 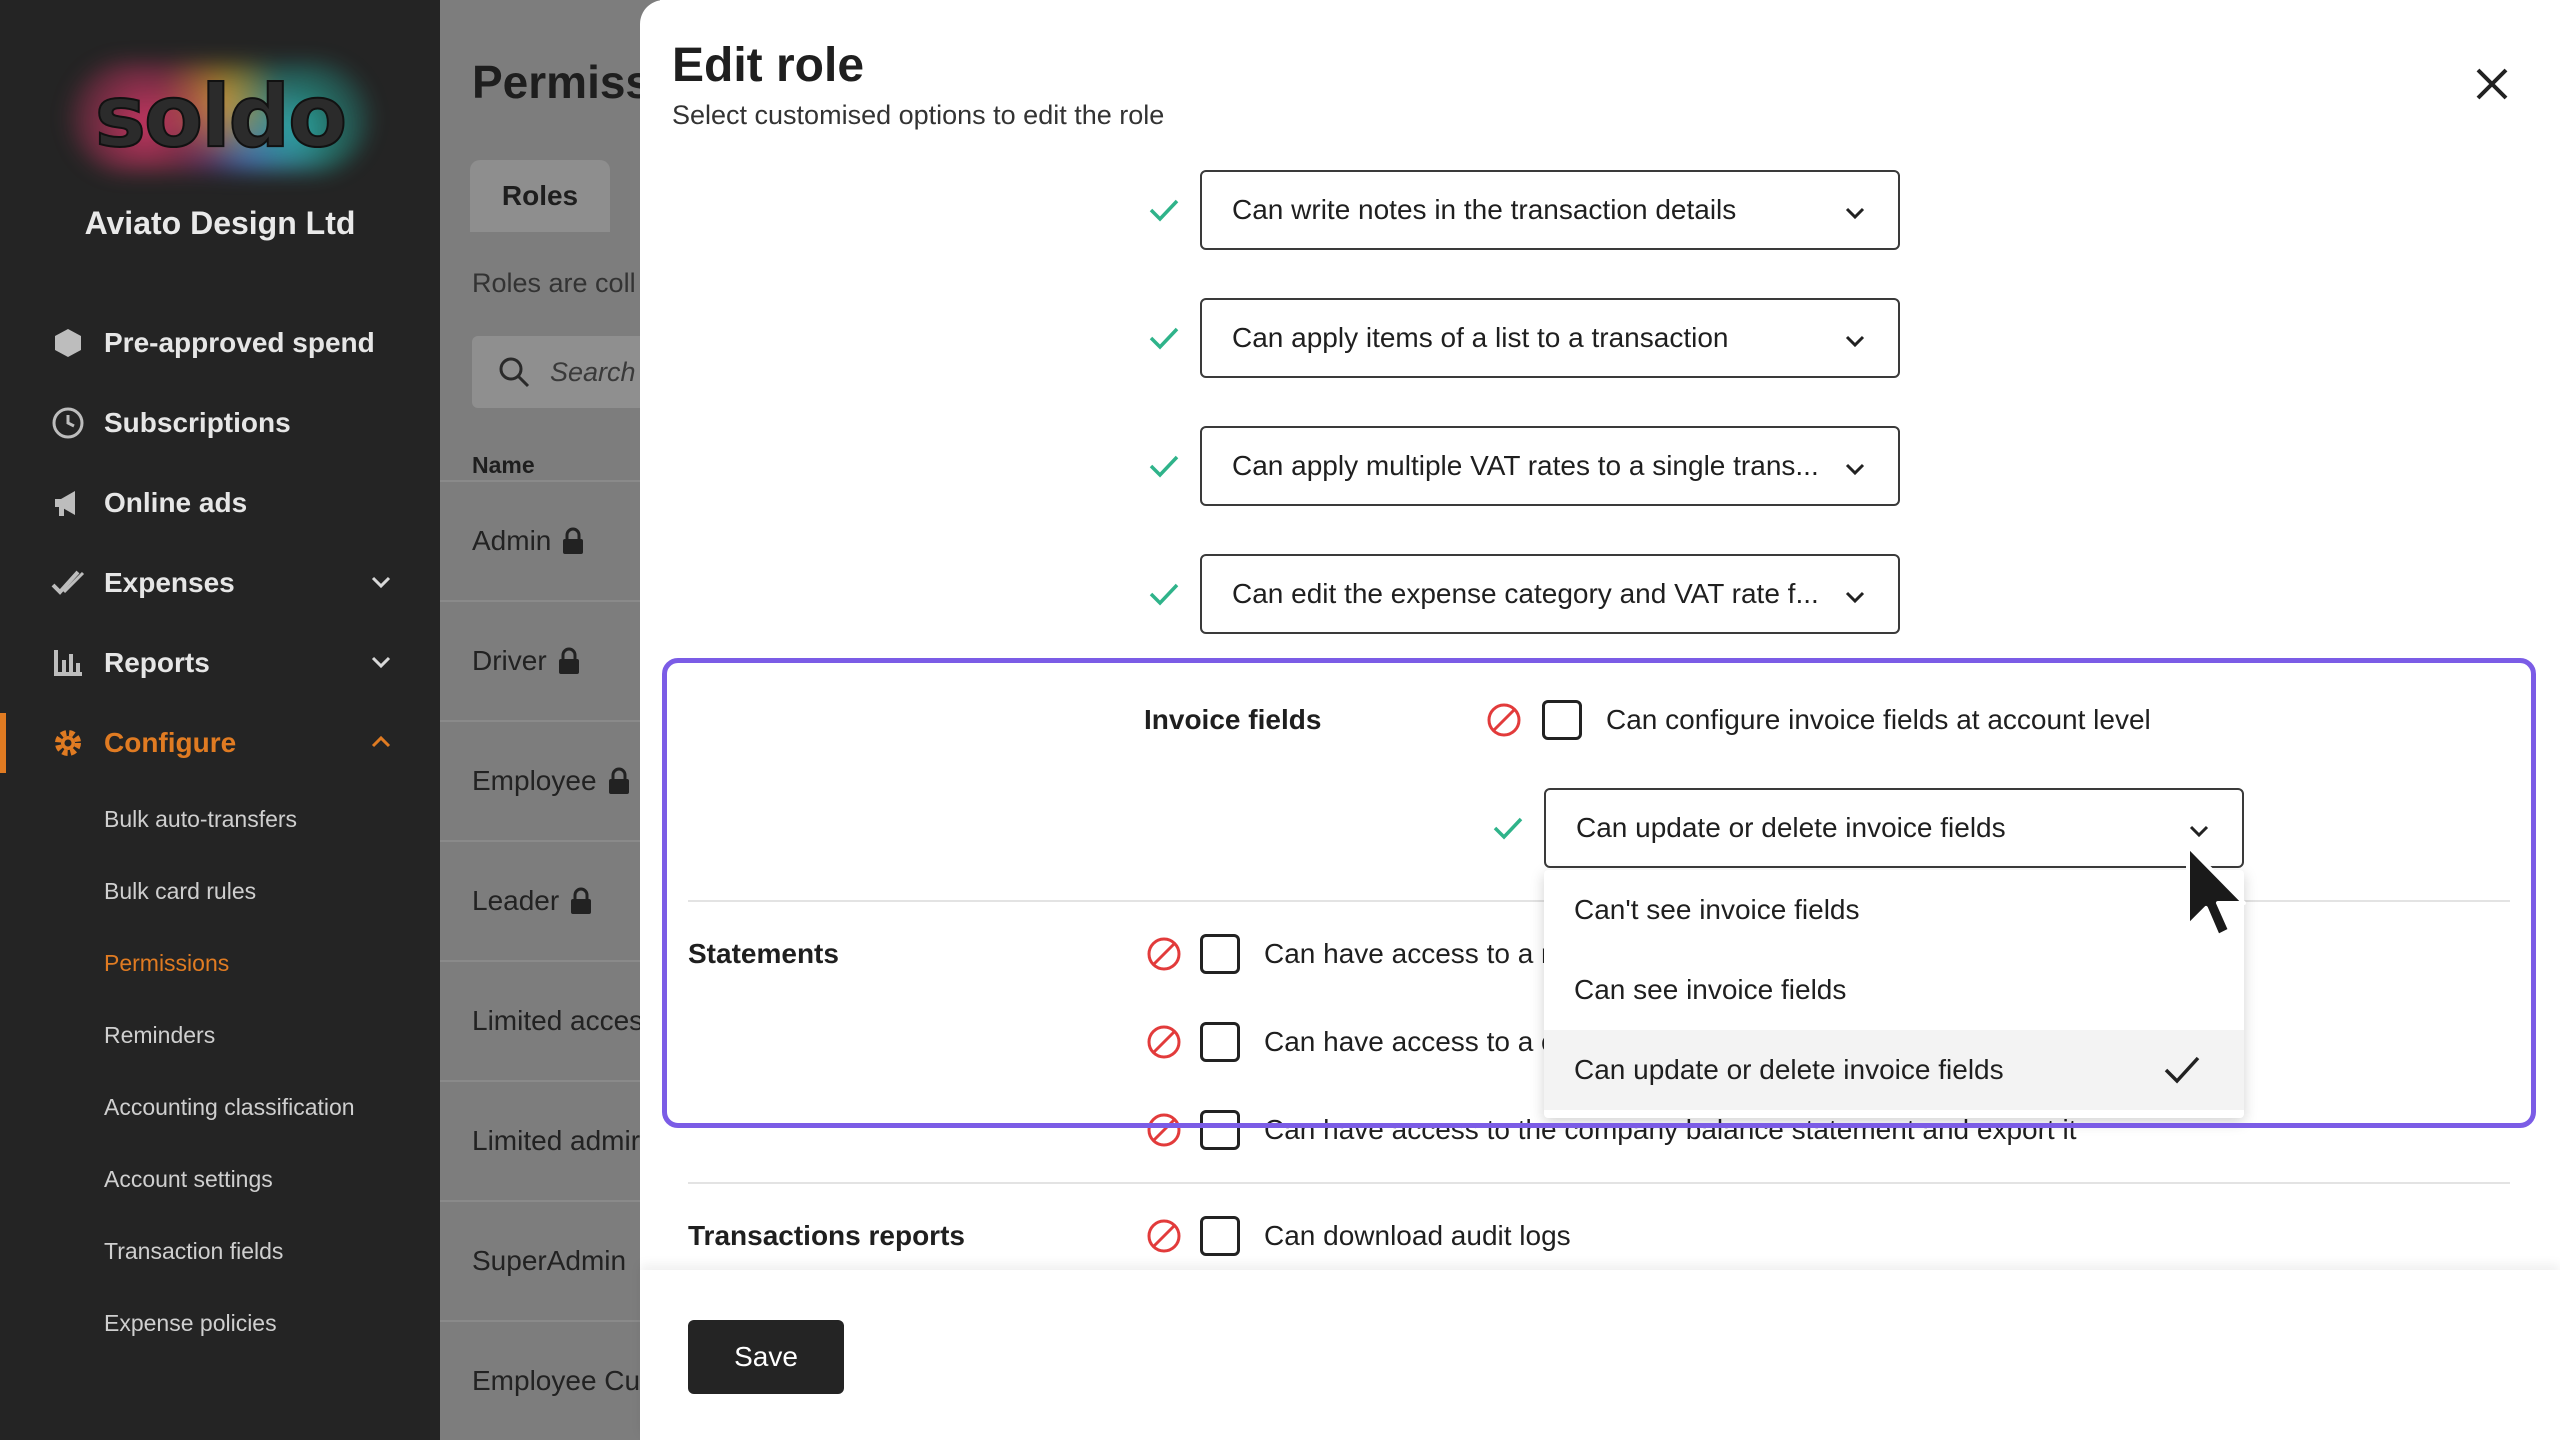 What do you see at coordinates (768, 65) in the screenshot?
I see `modal-title: Edit role` at bounding box center [768, 65].